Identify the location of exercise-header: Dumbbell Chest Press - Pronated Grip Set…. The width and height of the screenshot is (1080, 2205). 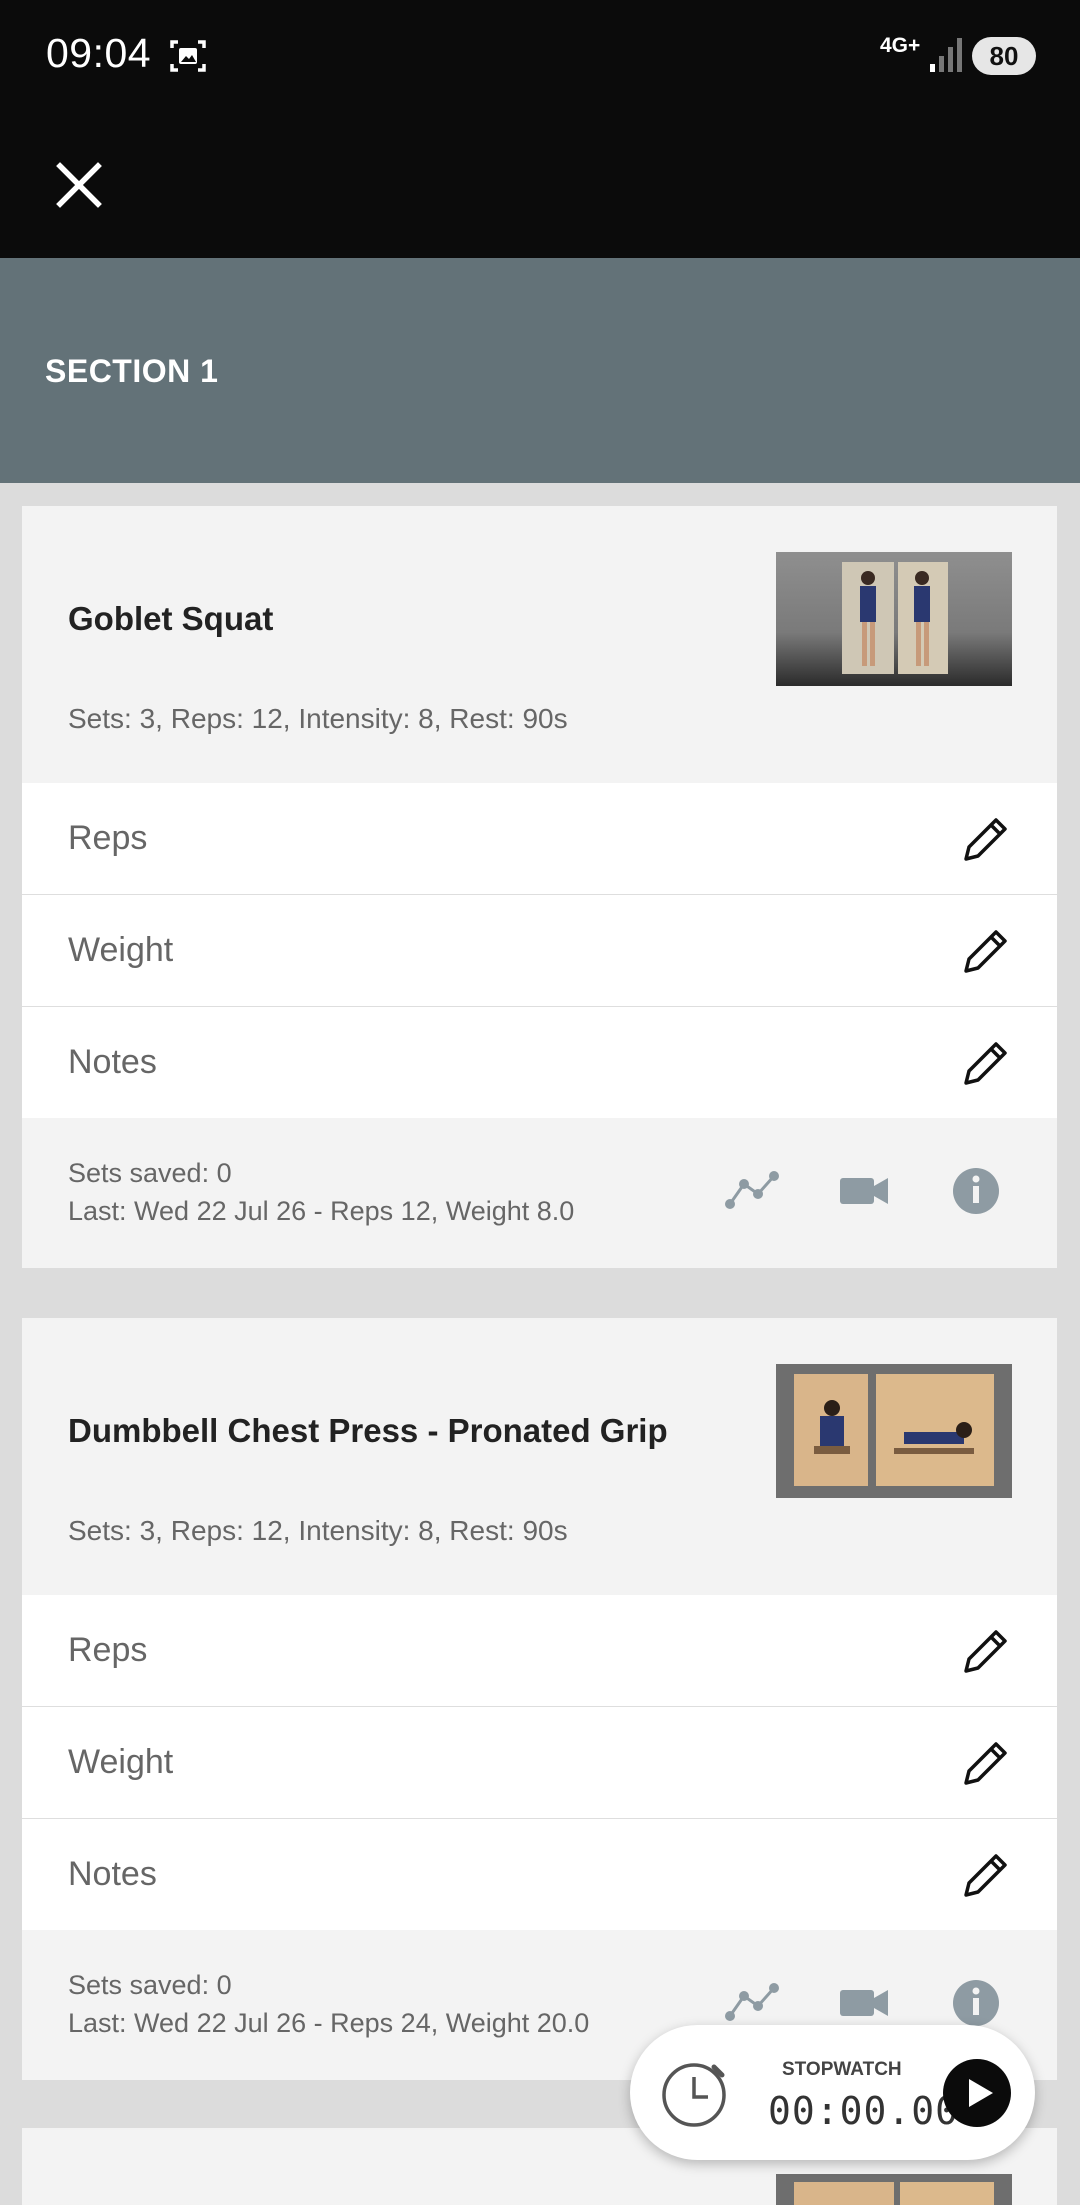
(539, 1456).